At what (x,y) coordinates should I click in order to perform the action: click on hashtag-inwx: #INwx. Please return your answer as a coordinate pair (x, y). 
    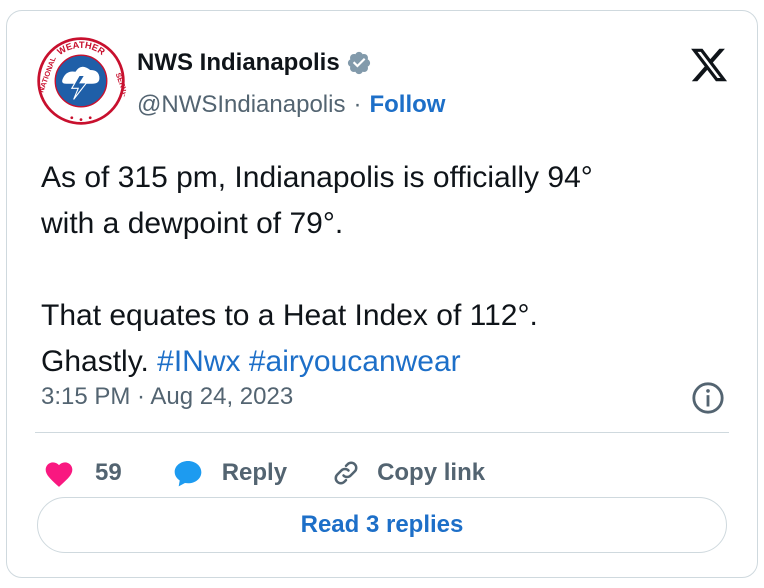
    Looking at the image, I should click on (198, 361).